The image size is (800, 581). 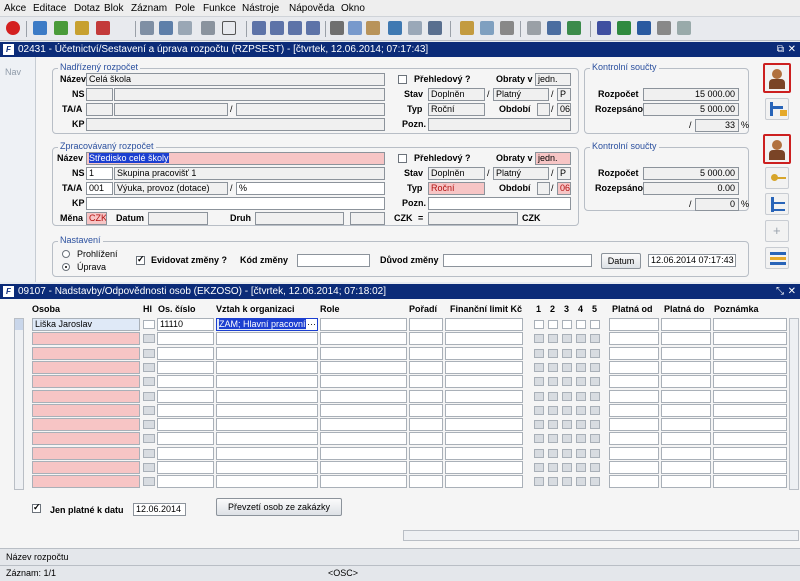 I want to click on current-allocated-field: 0.00, so click(x=691, y=188).